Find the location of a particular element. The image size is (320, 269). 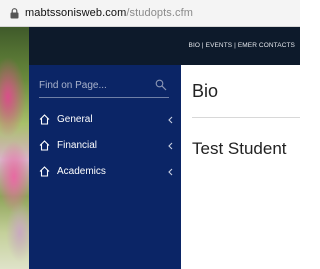

header-photo is located at coordinates (14, 148).